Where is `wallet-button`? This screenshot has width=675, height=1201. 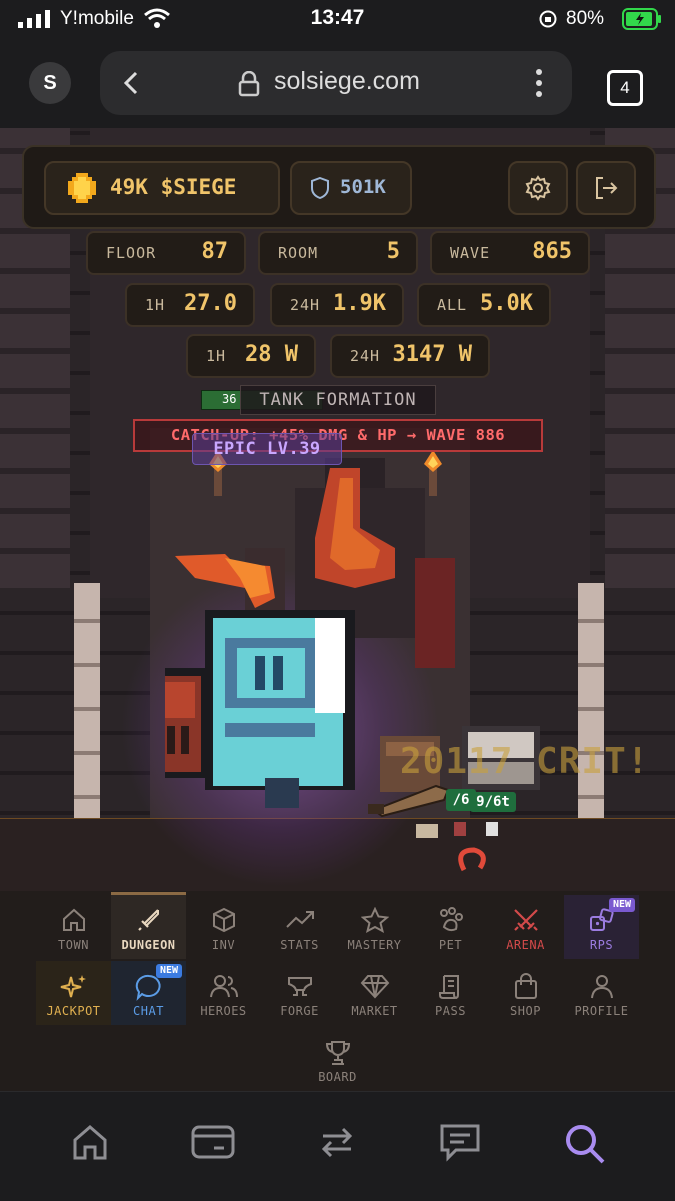 wallet-button is located at coordinates (213, 1147).